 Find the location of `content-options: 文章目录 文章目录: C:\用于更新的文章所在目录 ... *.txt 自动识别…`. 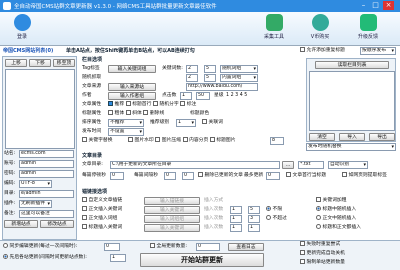

content-options: 文章目录 文章目录: C:\用于更新的文章所在目录 ... *.txt 自动识别… is located at coordinates (238, 170).